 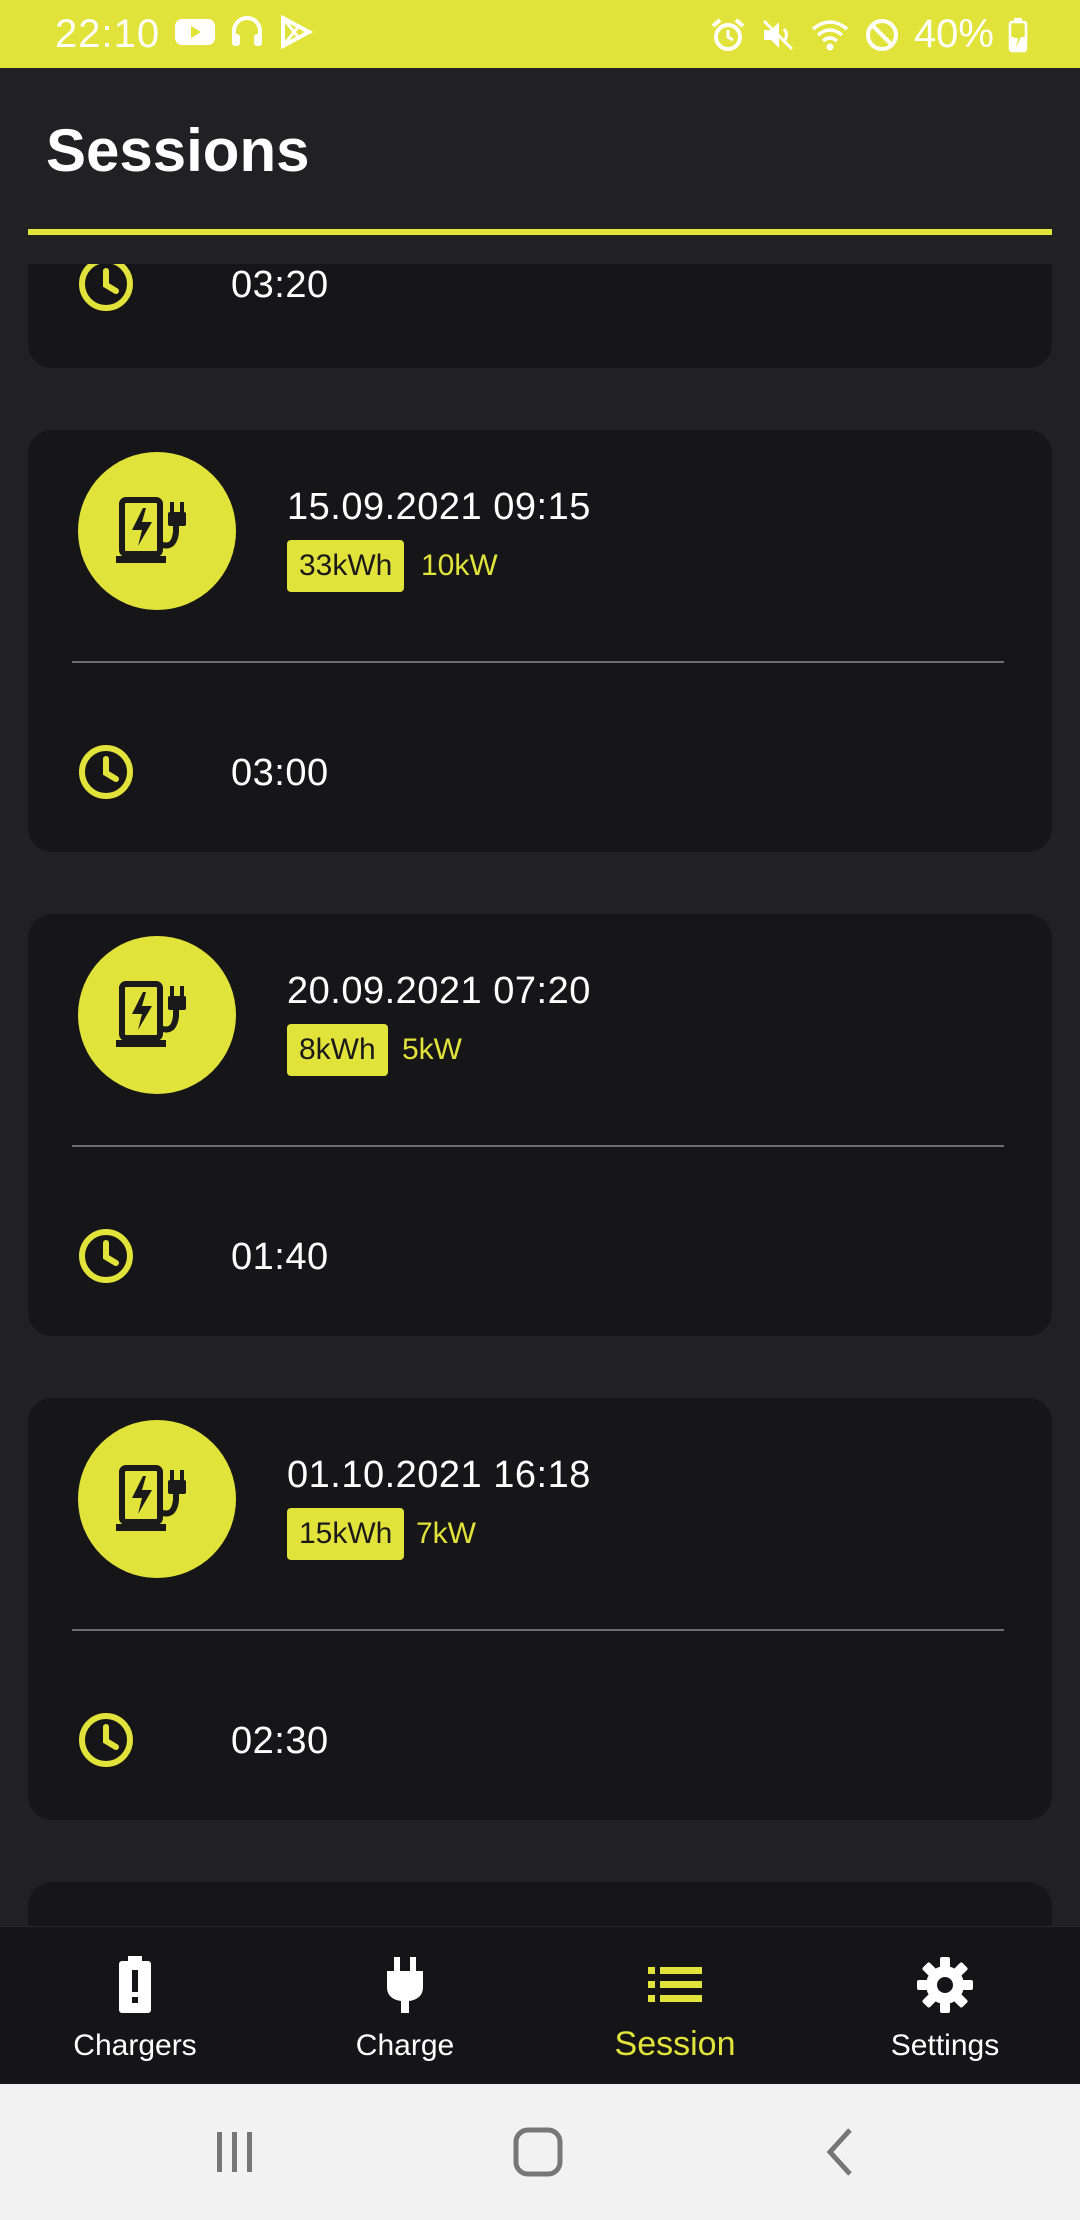 I want to click on youtube-icon, so click(x=195, y=32).